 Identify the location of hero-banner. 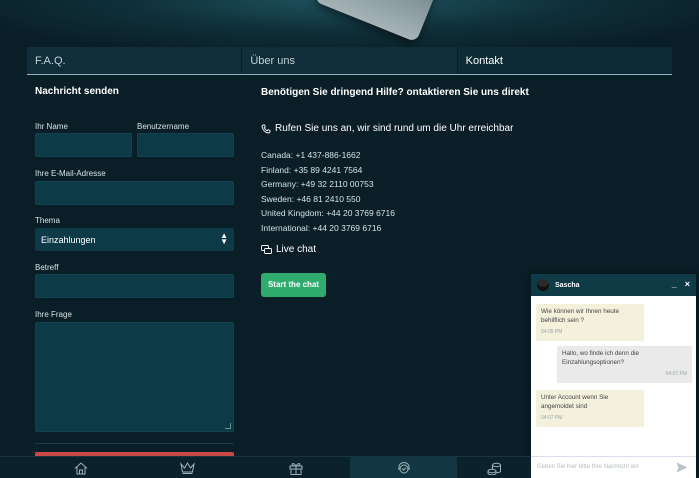
(349, 24).